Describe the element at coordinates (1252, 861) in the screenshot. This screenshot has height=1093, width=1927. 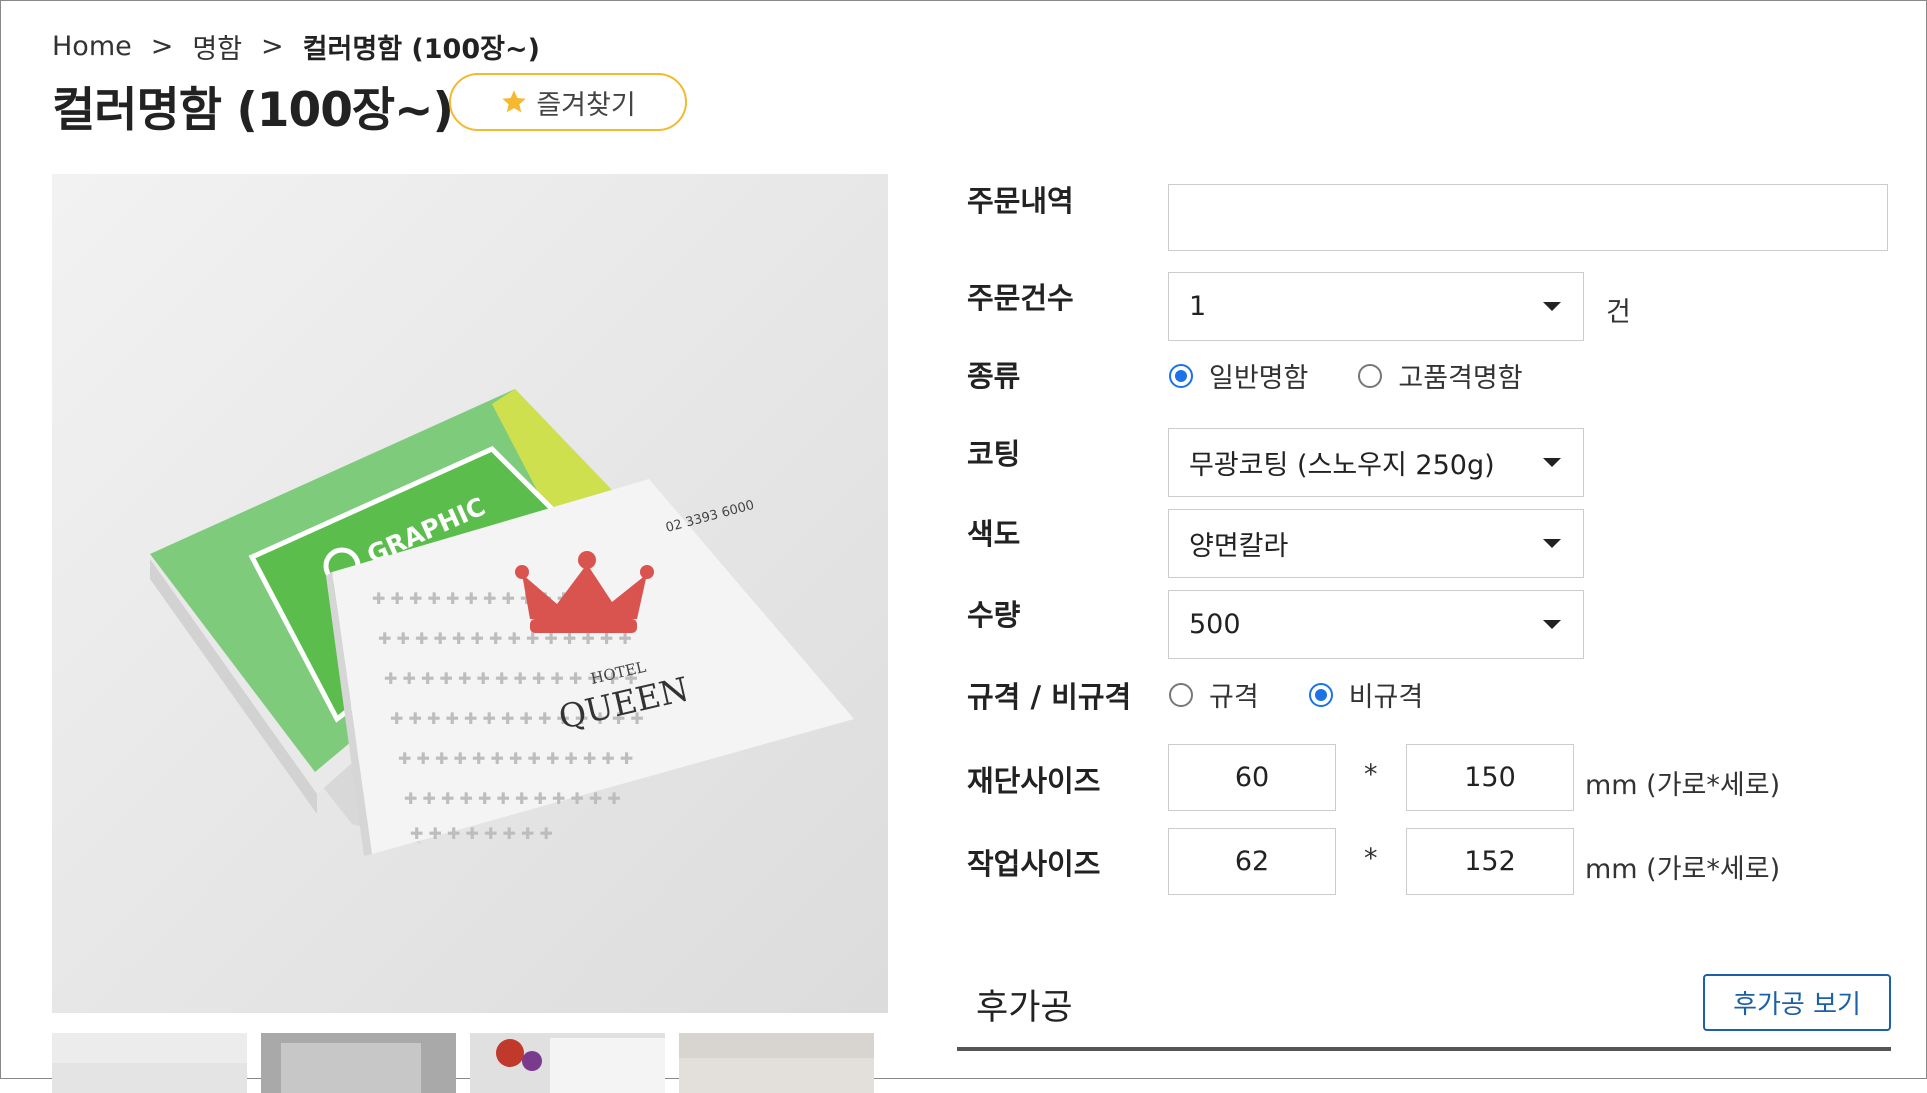
I see `work-size-width-input: 62` at that location.